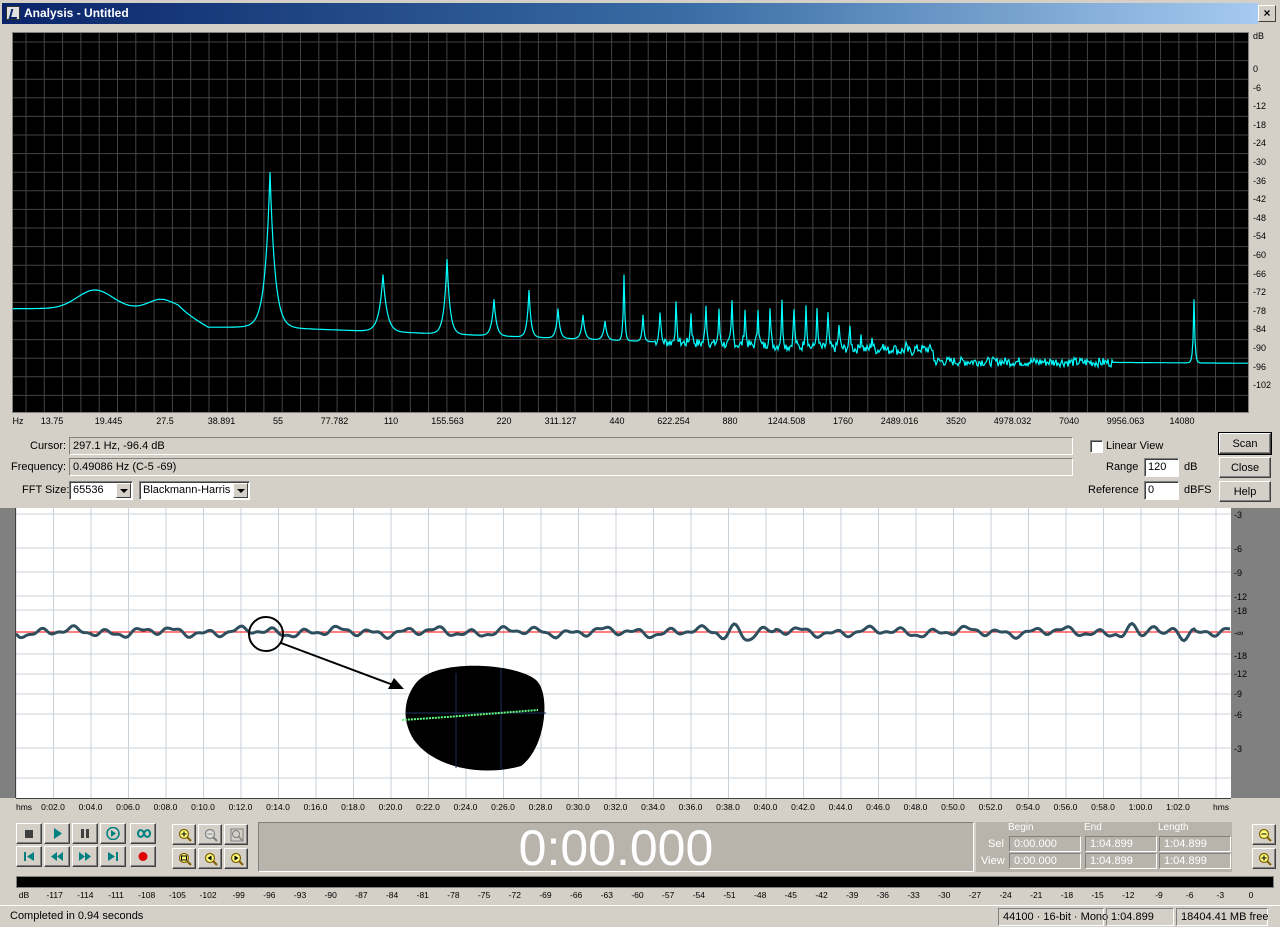  Describe the element at coordinates (1045, 844) in the screenshot. I see `sel-begin-field: 0:00.000` at that location.